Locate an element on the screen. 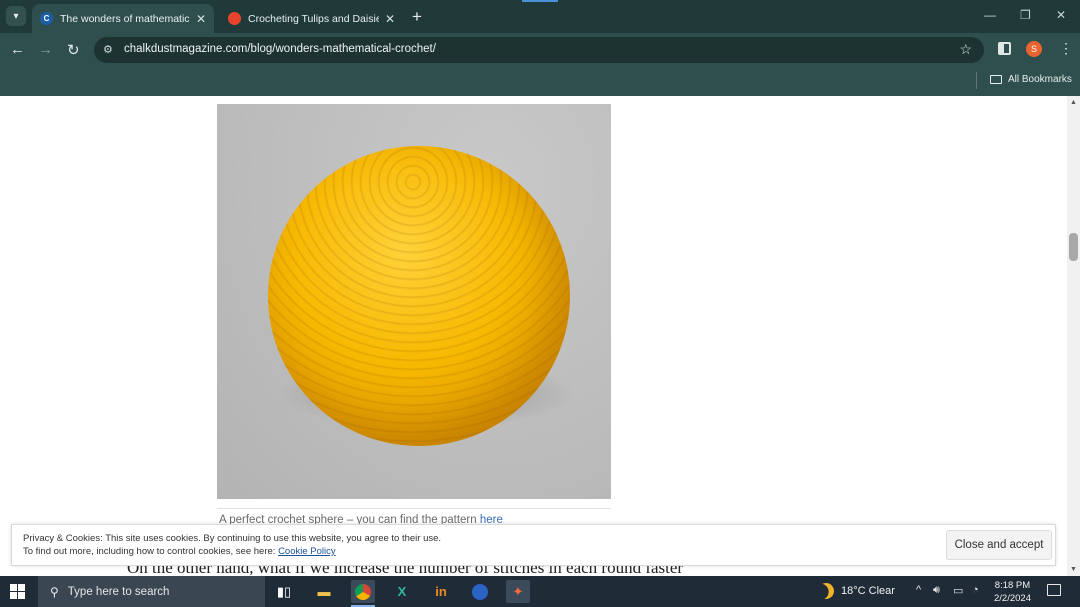 The width and height of the screenshot is (1080, 607). restore-icon: ❐ is located at coordinates (1025, 15).